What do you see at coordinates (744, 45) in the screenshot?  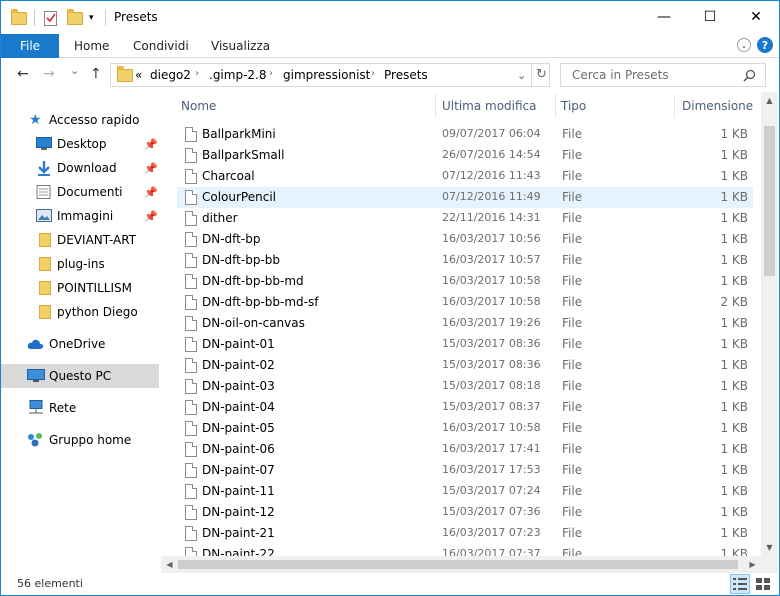 I see `expand-ribbon-icon: ⌄` at bounding box center [744, 45].